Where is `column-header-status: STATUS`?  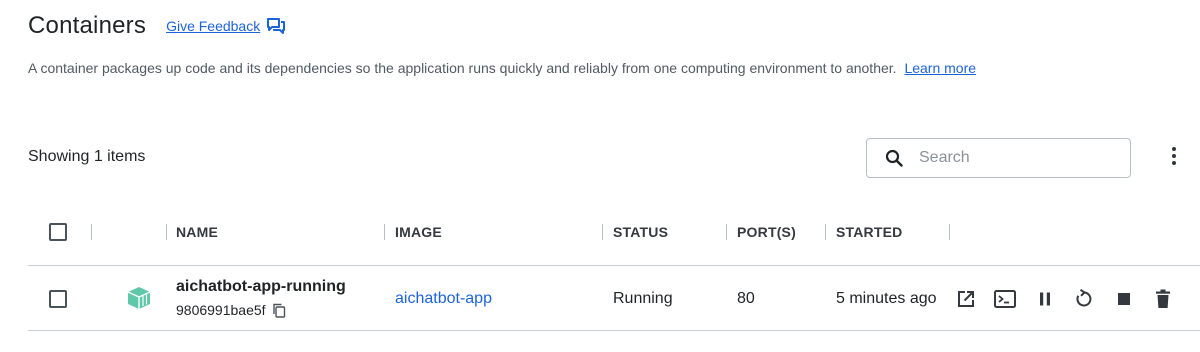
column-header-status: STATUS is located at coordinates (640, 232).